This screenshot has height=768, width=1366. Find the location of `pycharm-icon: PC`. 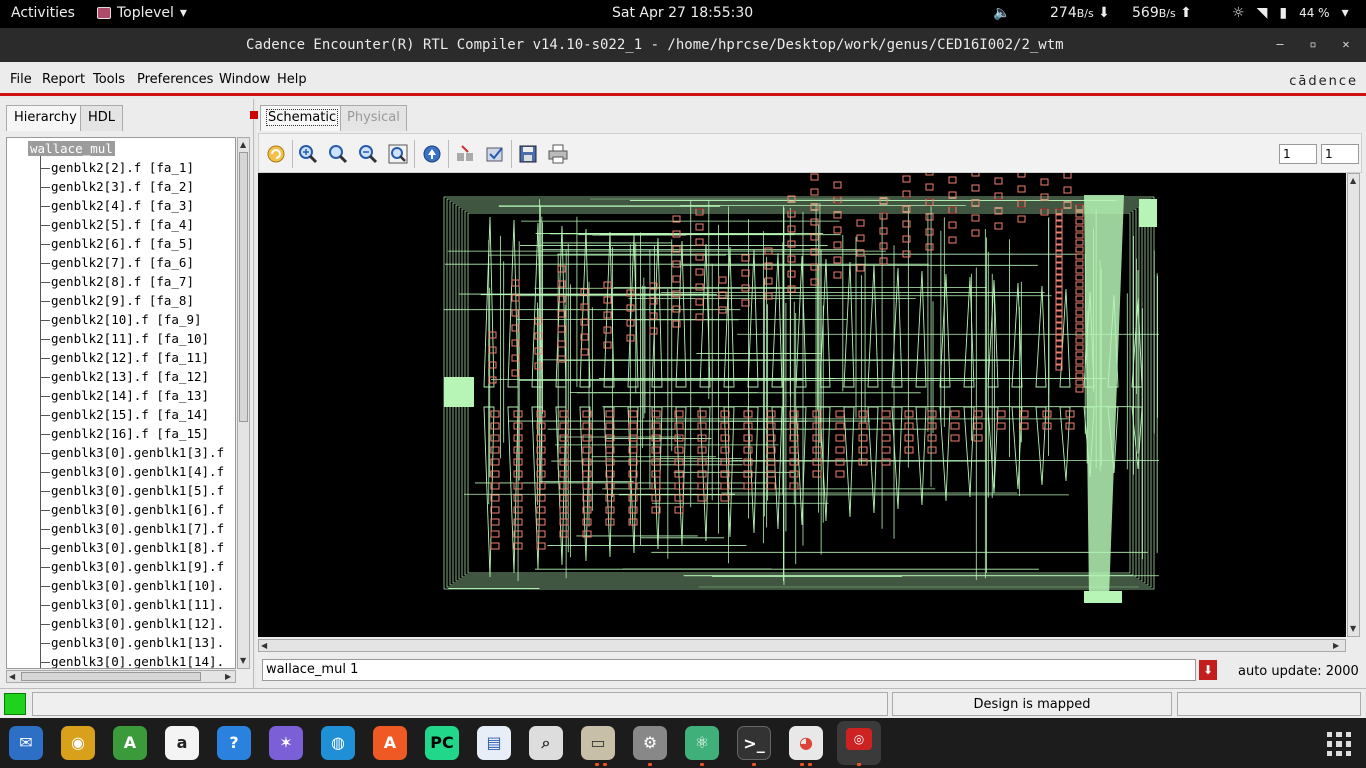

pycharm-icon: PC is located at coordinates (442, 743).